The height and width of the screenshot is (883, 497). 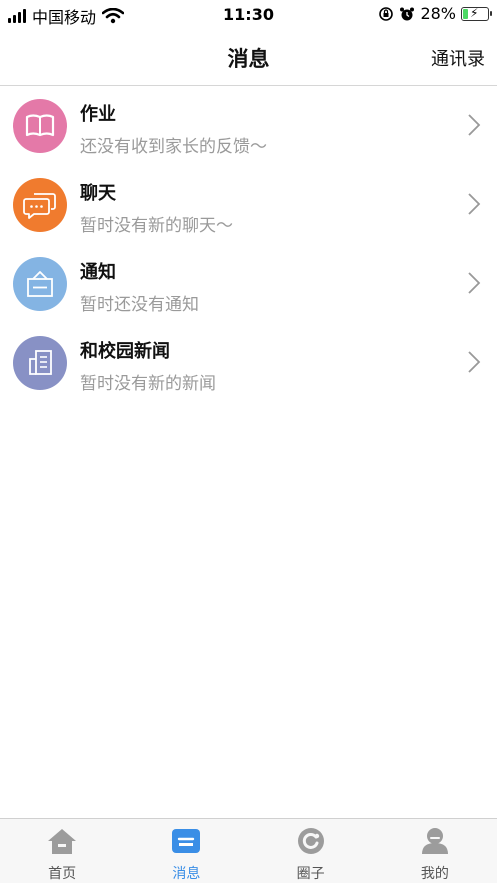 I want to click on news-avatar, so click(x=40, y=363).